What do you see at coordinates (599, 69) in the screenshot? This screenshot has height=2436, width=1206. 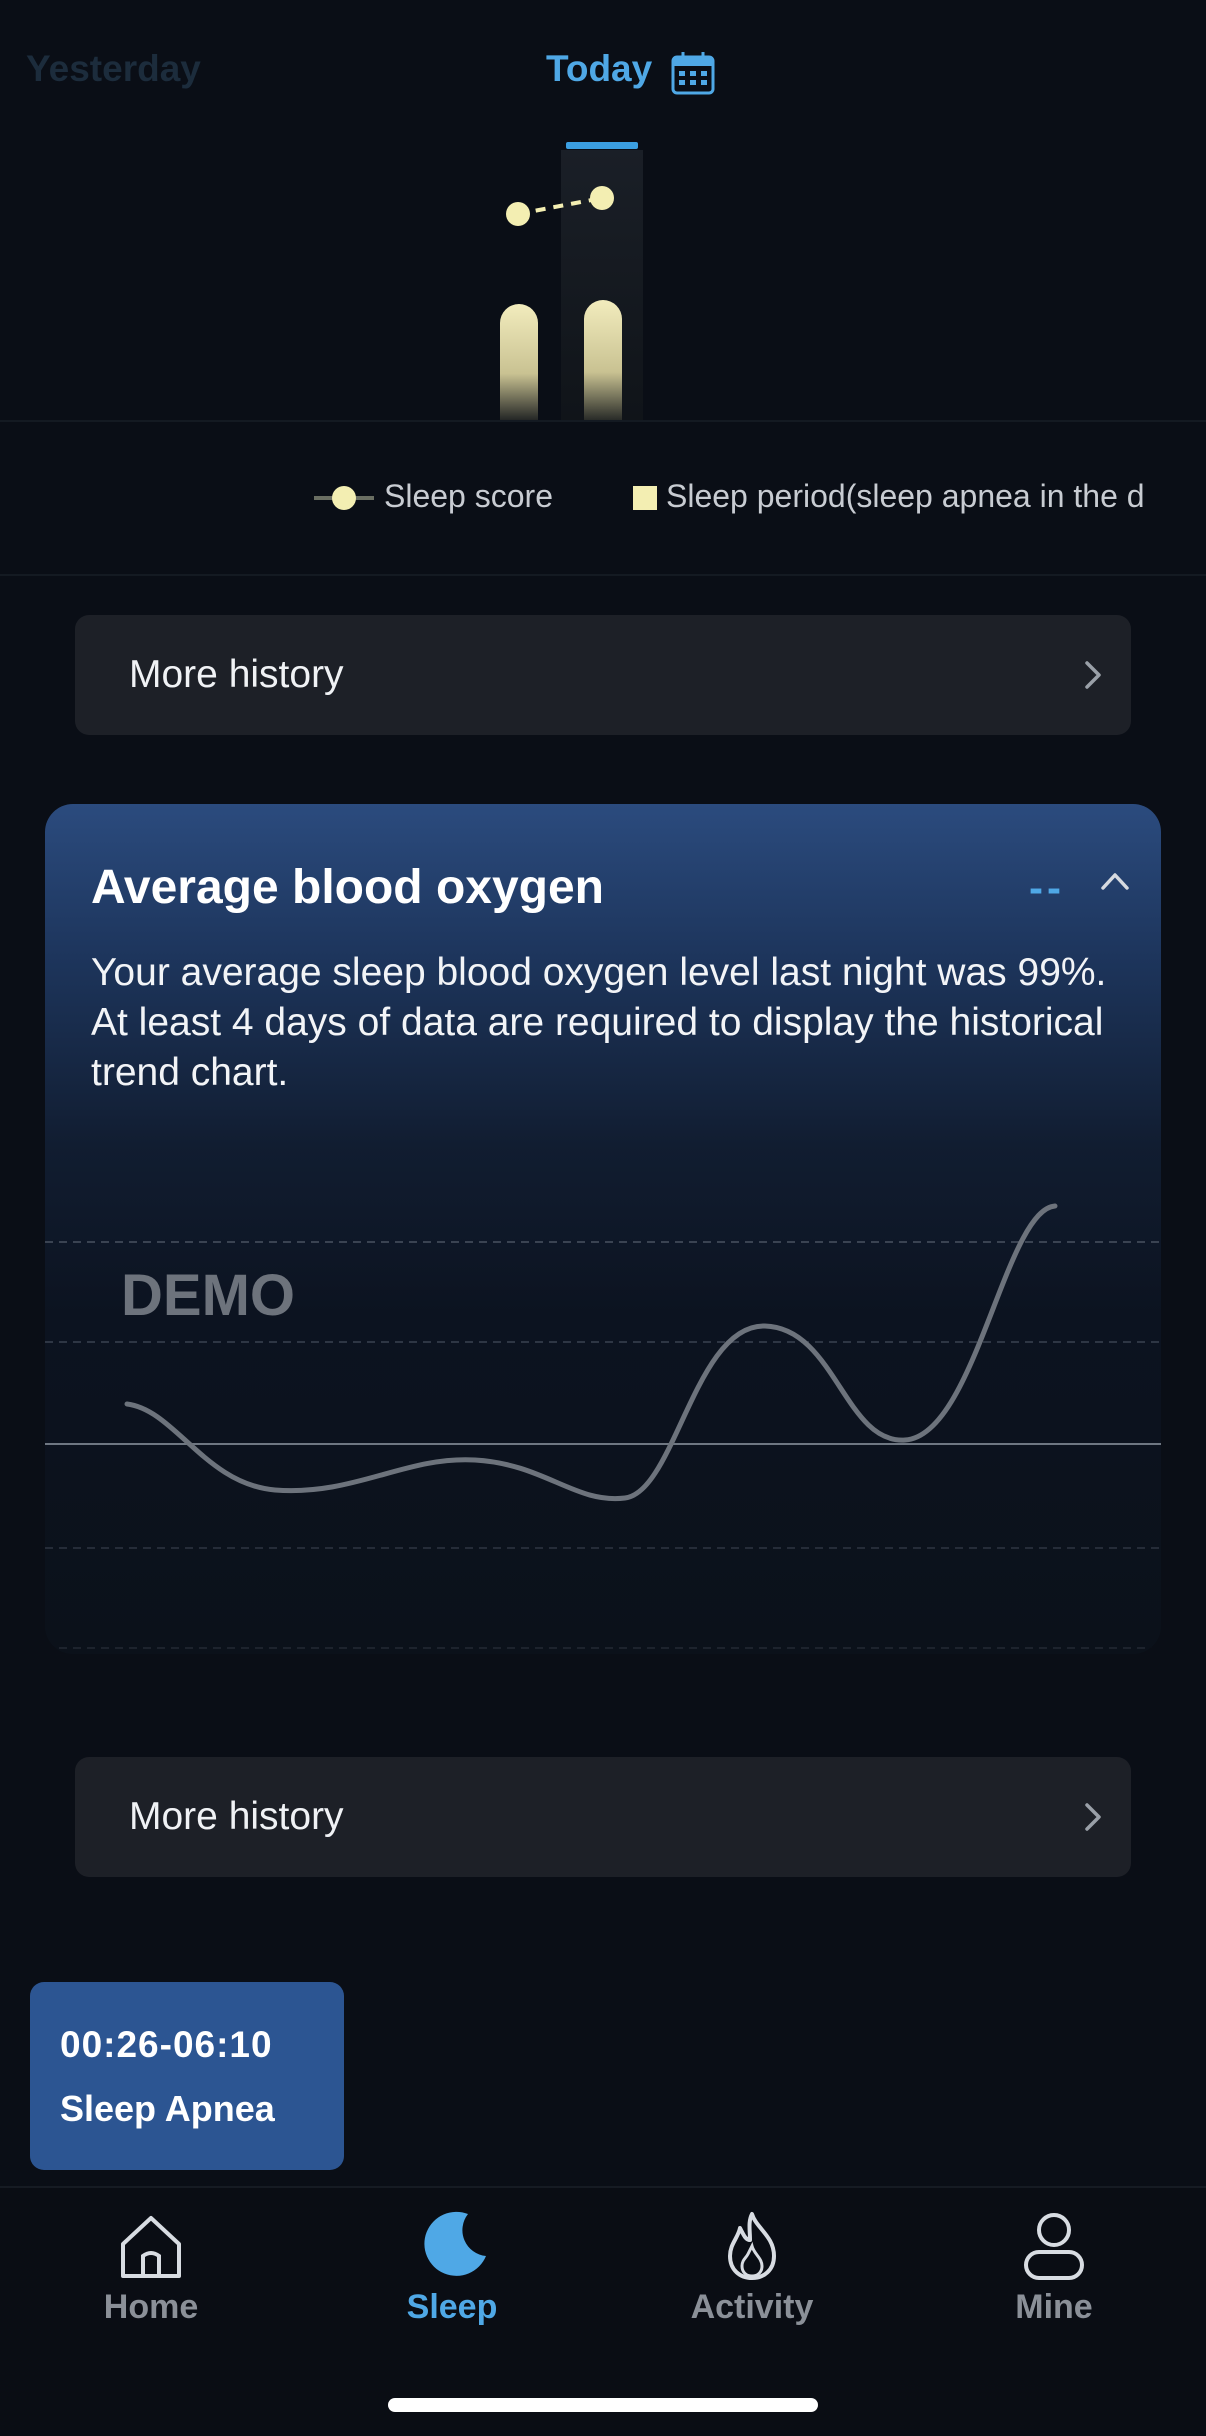 I see `tab-today: Today` at bounding box center [599, 69].